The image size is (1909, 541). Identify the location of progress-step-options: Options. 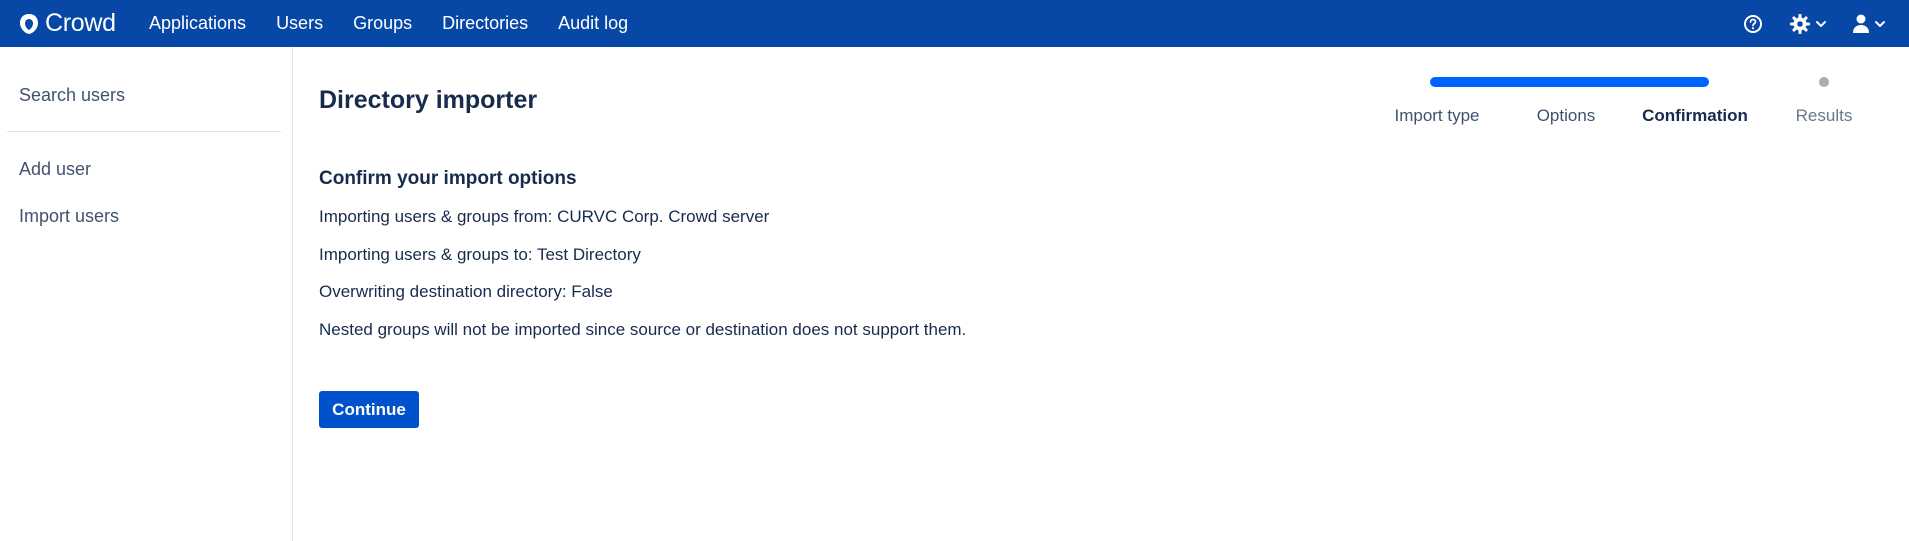
(1566, 115).